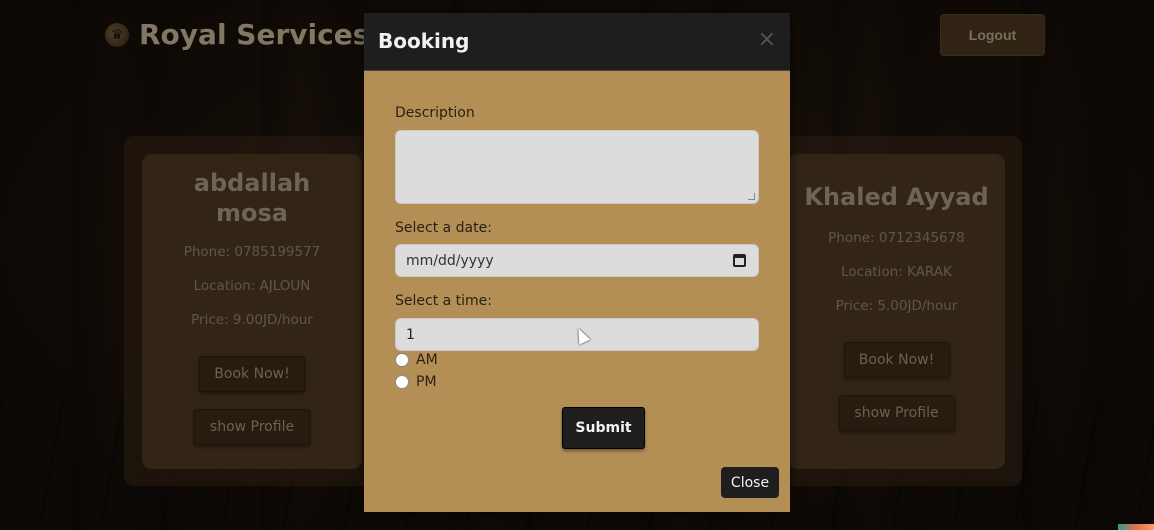  Describe the element at coordinates (443, 228) in the screenshot. I see `date-label: Select a date:` at that location.